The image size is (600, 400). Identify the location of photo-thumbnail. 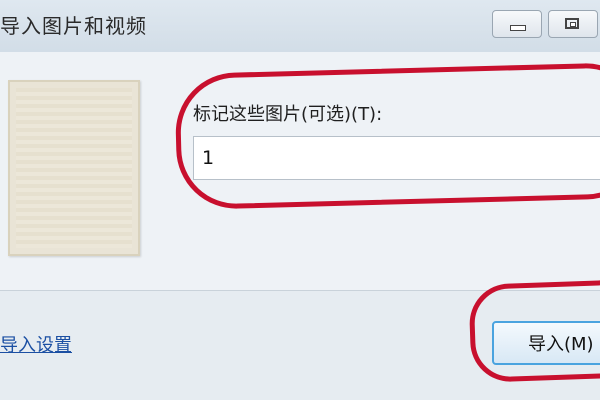
(74, 168).